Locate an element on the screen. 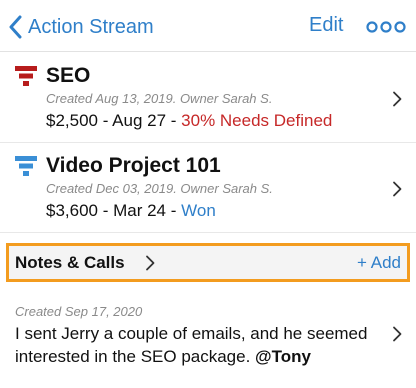  deal-amount-line: $3,600 - Mar 24 - Won is located at coordinates (131, 211).